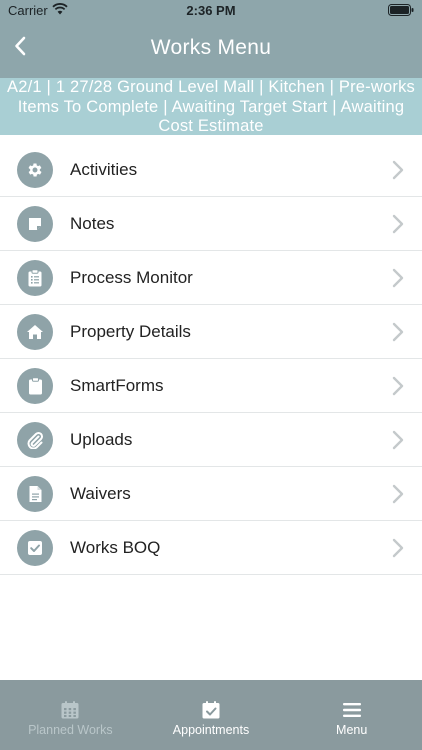 The height and width of the screenshot is (750, 422). What do you see at coordinates (115, 547) in the screenshot?
I see `menu-item-label: Works BOQ` at bounding box center [115, 547].